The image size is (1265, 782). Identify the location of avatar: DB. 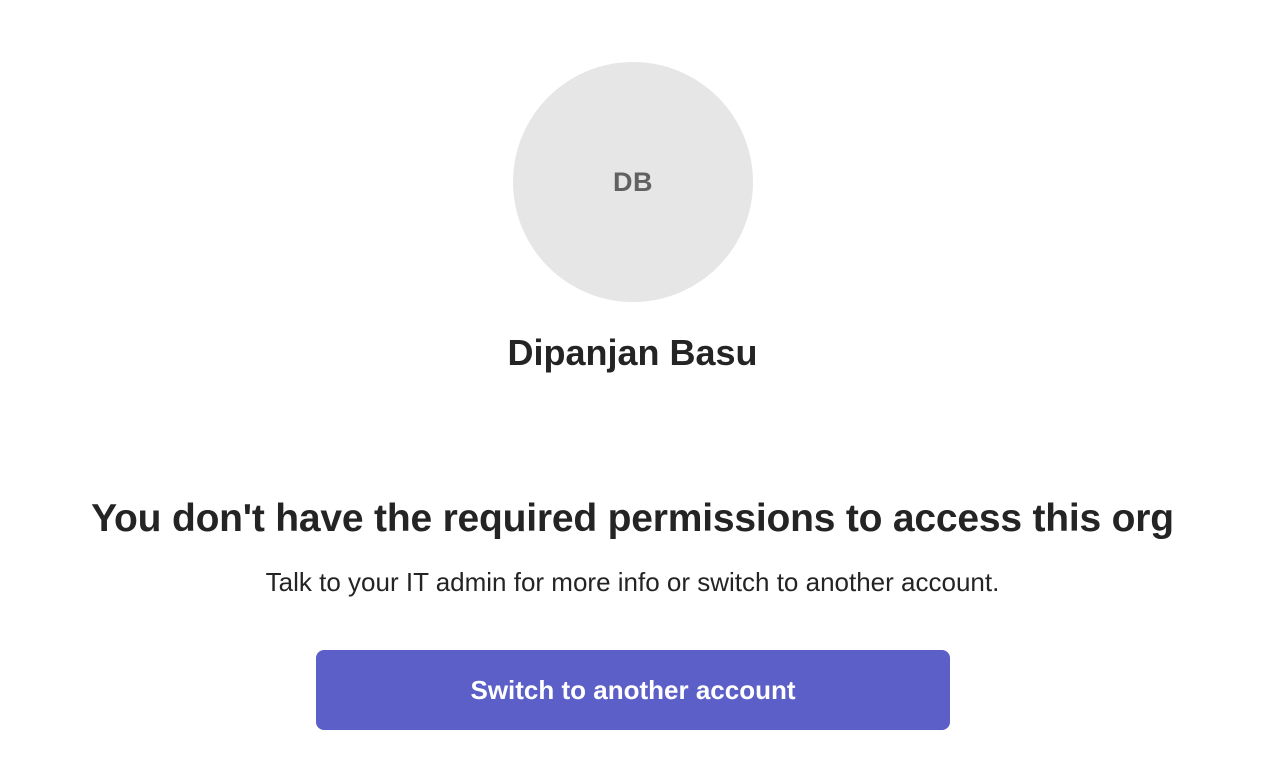
(633, 182).